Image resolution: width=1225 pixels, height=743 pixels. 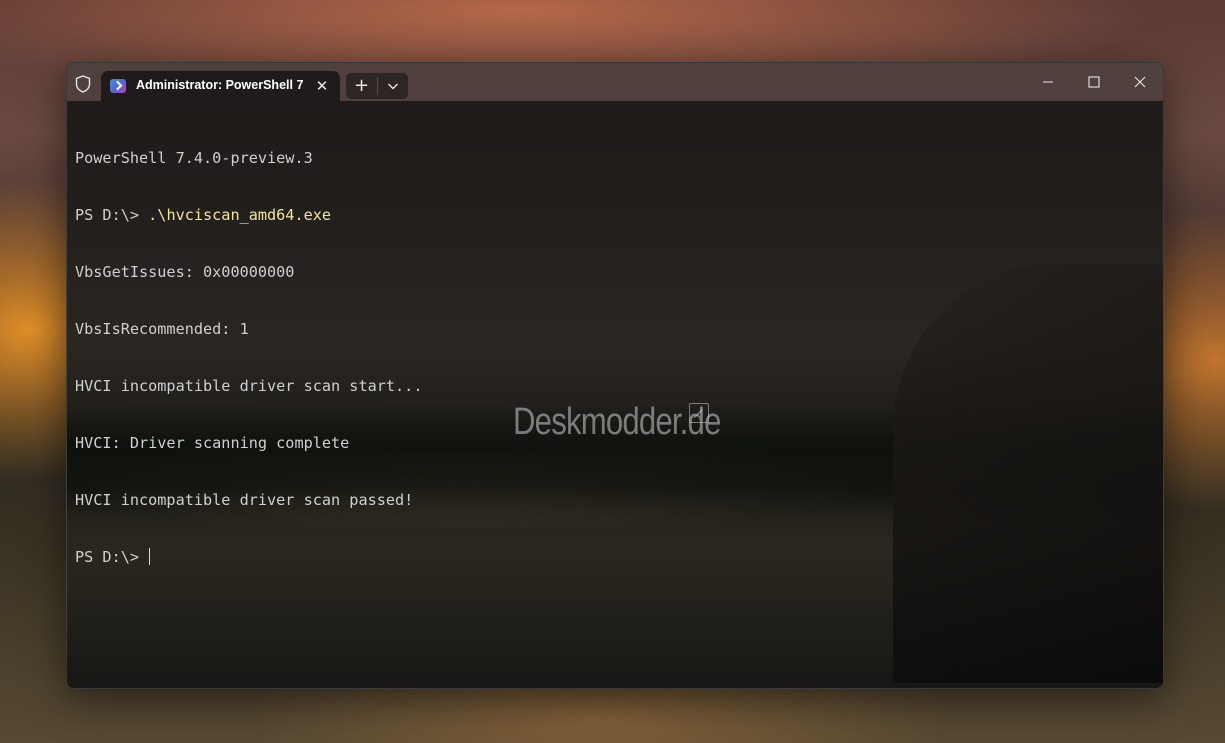 I want to click on pen-icon, so click(x=699, y=413).